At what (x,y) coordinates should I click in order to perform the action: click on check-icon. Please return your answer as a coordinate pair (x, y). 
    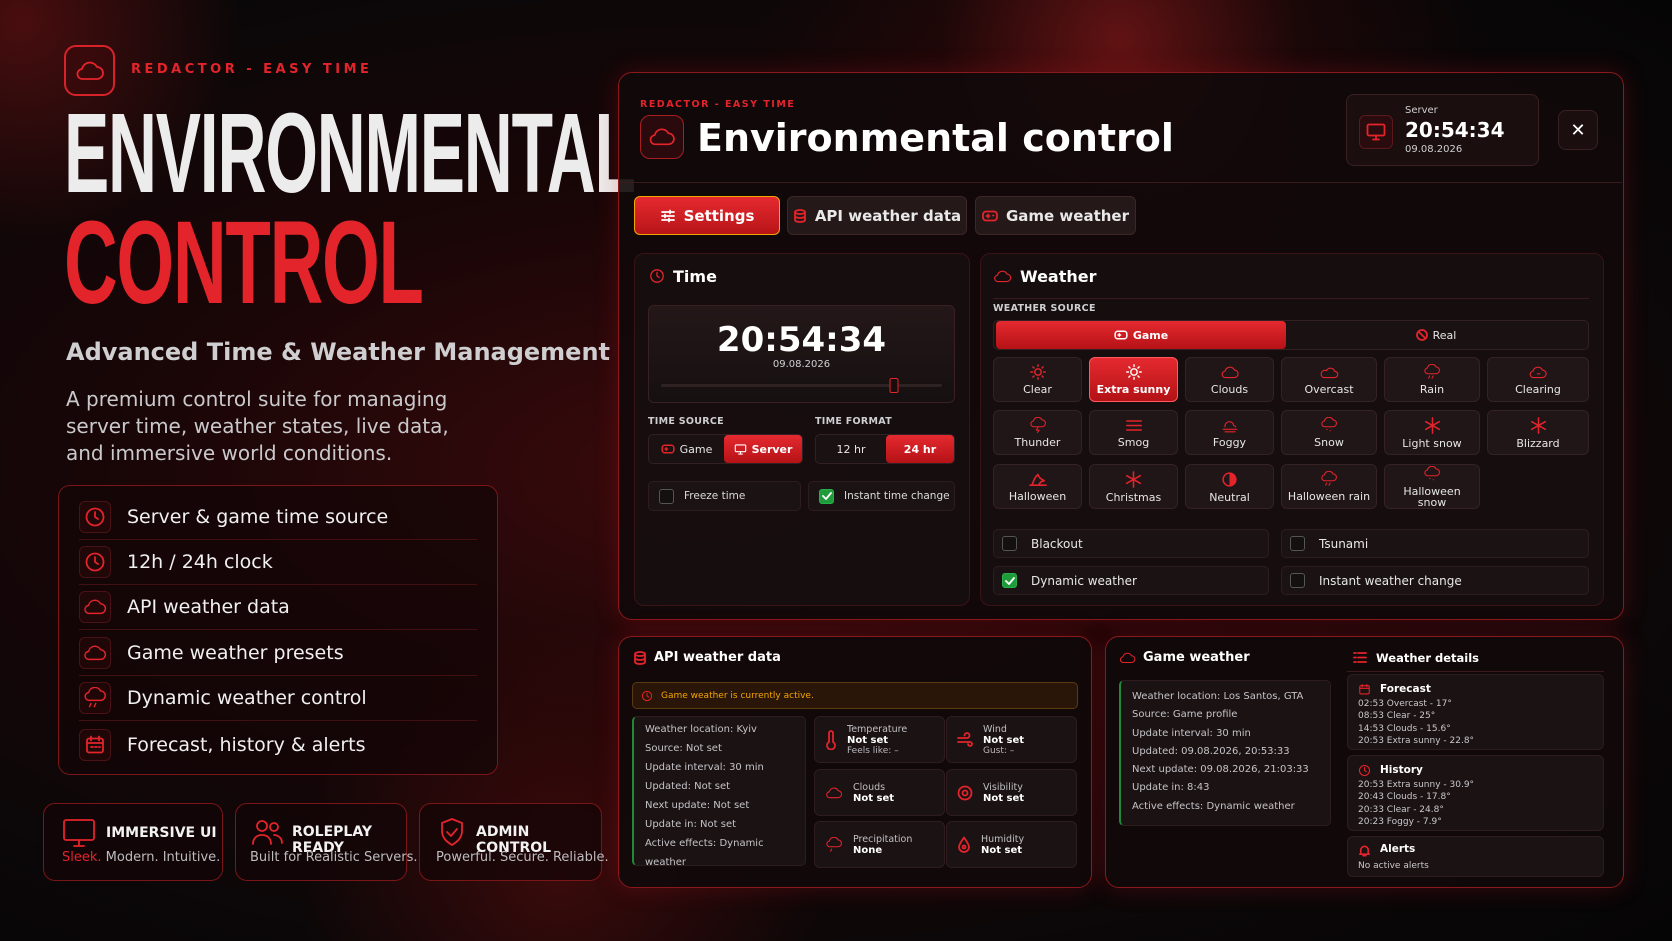
    Looking at the image, I should click on (826, 496).